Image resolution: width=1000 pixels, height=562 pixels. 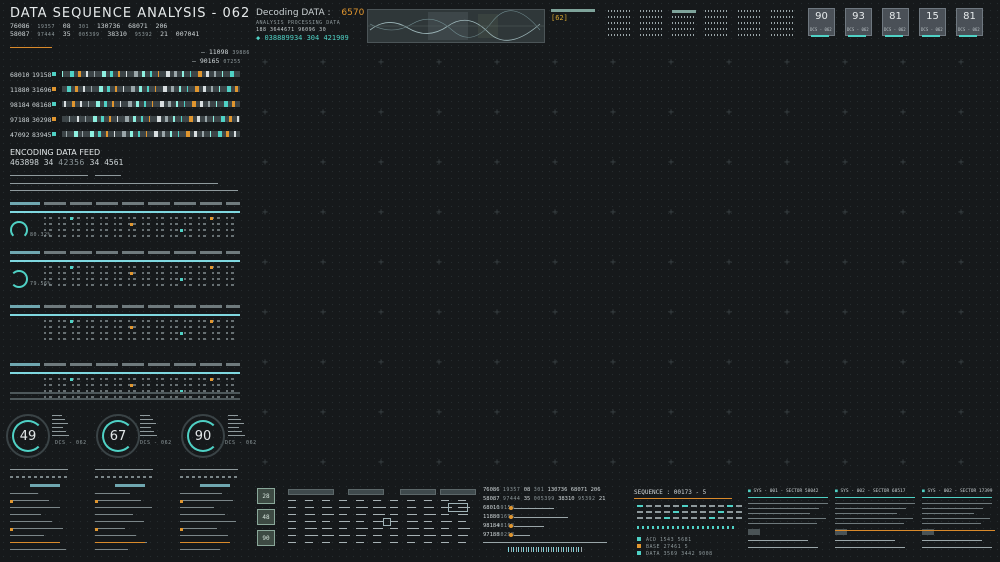 I want to click on header-num: 58087, so click(x=20, y=34).